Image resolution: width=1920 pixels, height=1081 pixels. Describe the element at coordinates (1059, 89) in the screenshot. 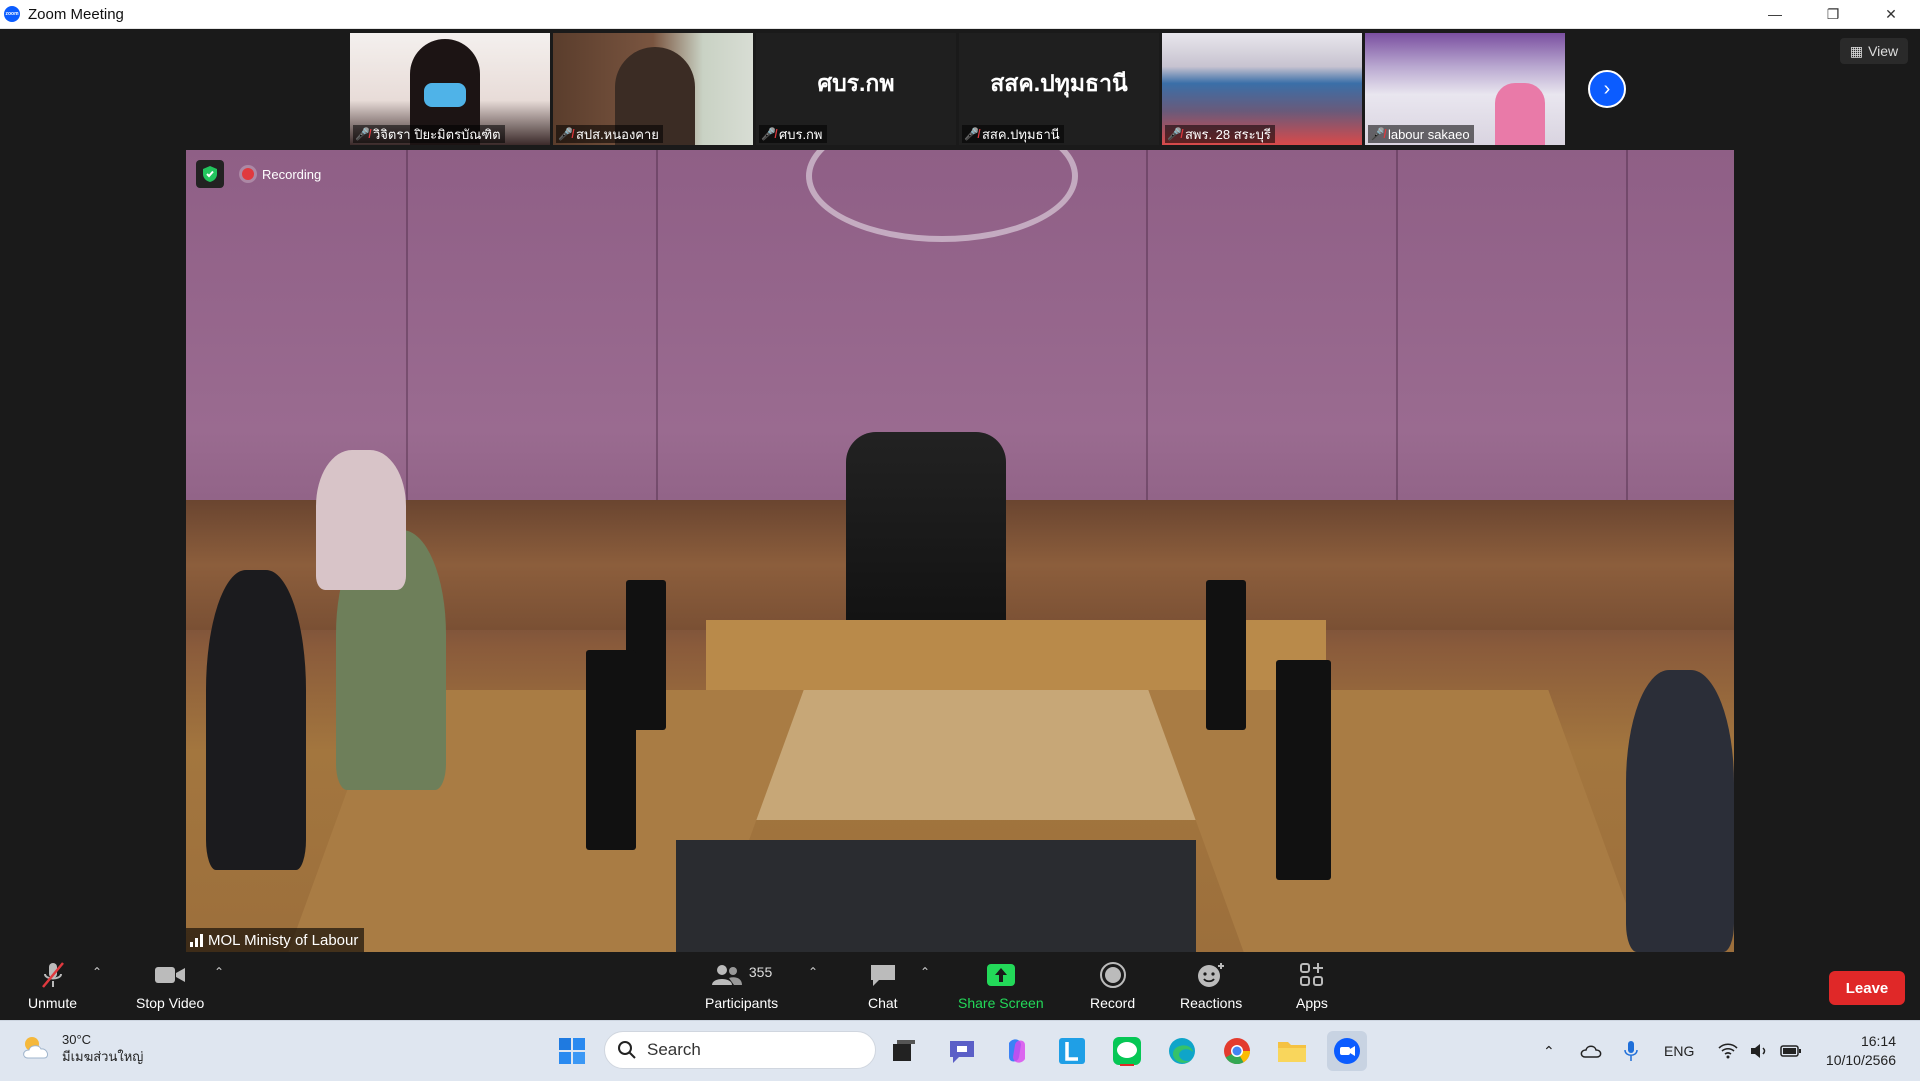

I see `participant-thumbnail: สสค.ปทุมธานี 🎤̸ สสค.ปทุมธานี` at that location.